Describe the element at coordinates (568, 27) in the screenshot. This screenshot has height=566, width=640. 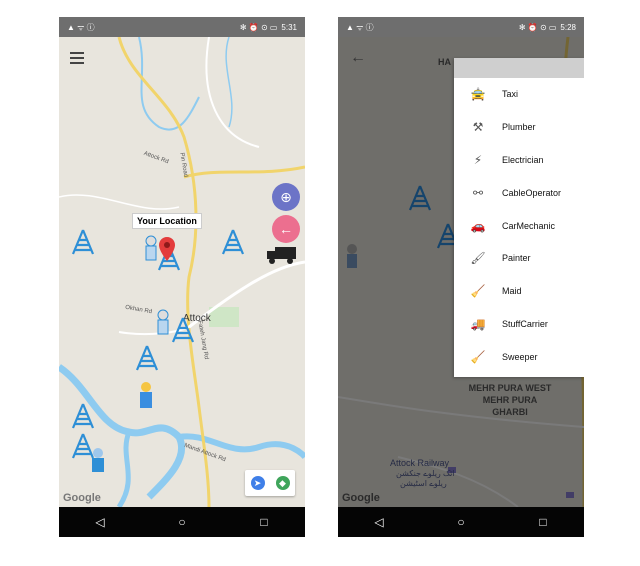
I see `status-time: 5:28` at that location.